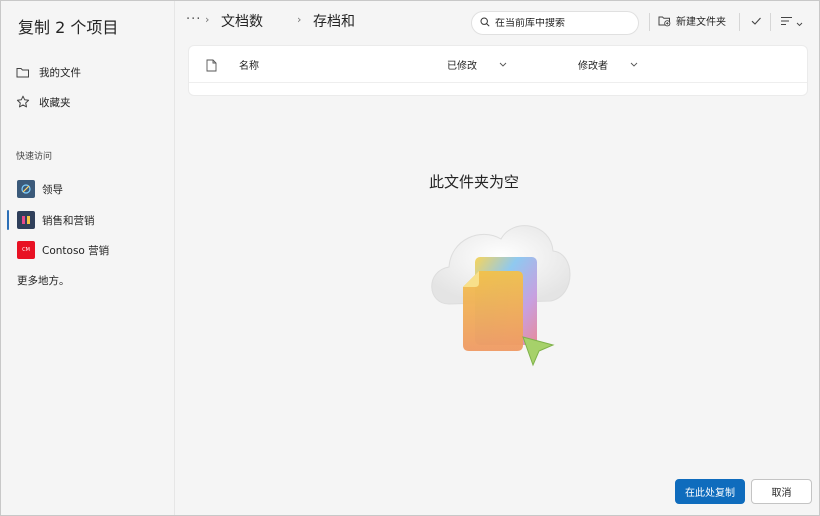 This screenshot has height=516, width=820. I want to click on toolbar: ··· › 文档数 › 存档和 新建文件夹, so click(497, 22).